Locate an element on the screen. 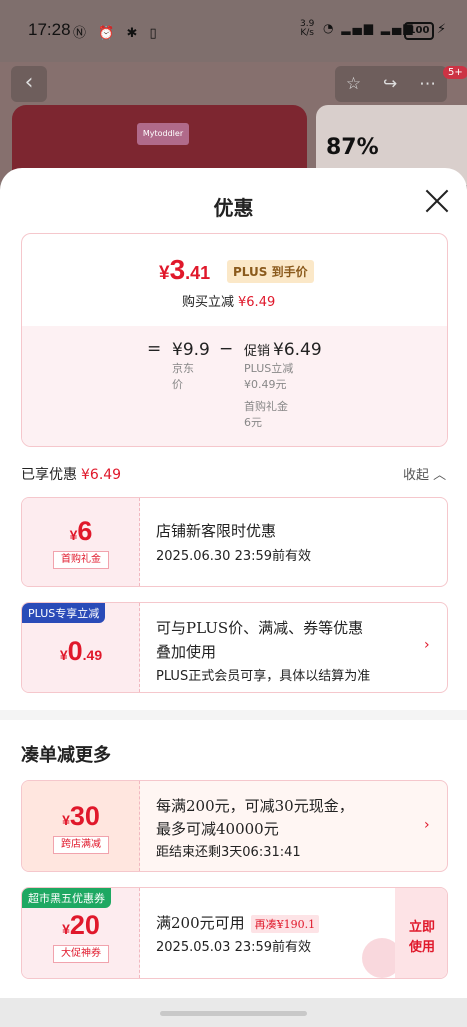 Image resolution: width=467 pixels, height=1027 pixels. minus-sign: − is located at coordinates (226, 349).